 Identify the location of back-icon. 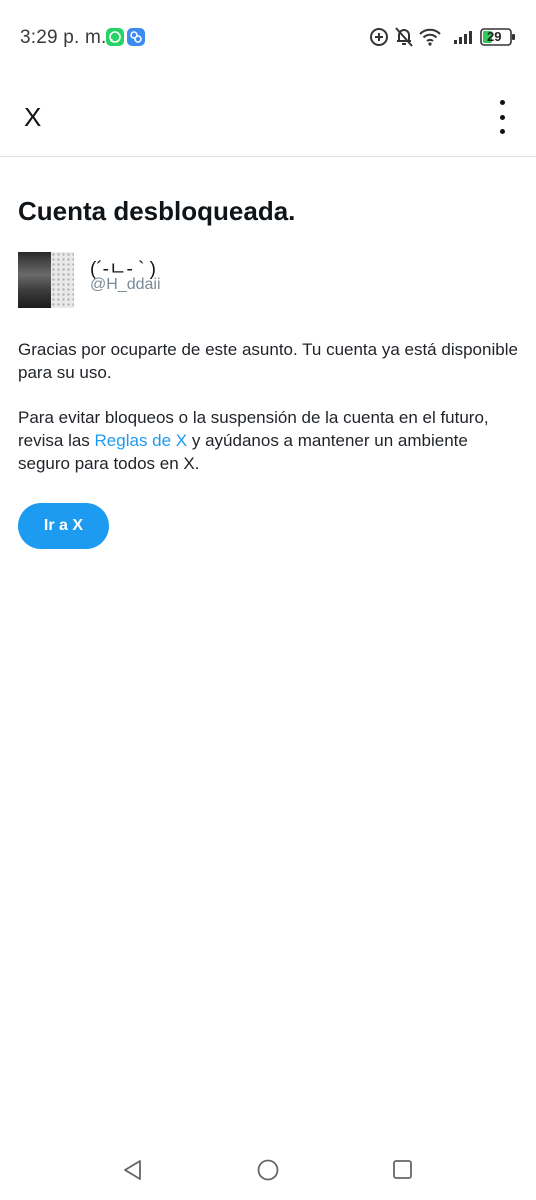
(133, 1172).